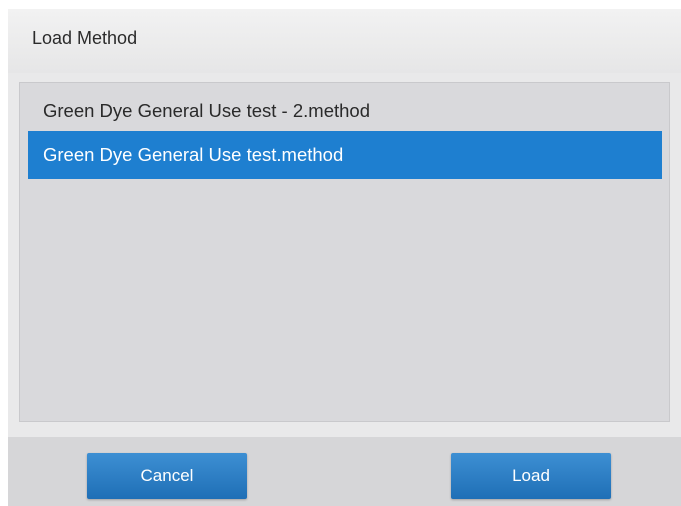  Describe the element at coordinates (344, 471) in the screenshot. I see `dialog-footer: Cancel Load` at that location.